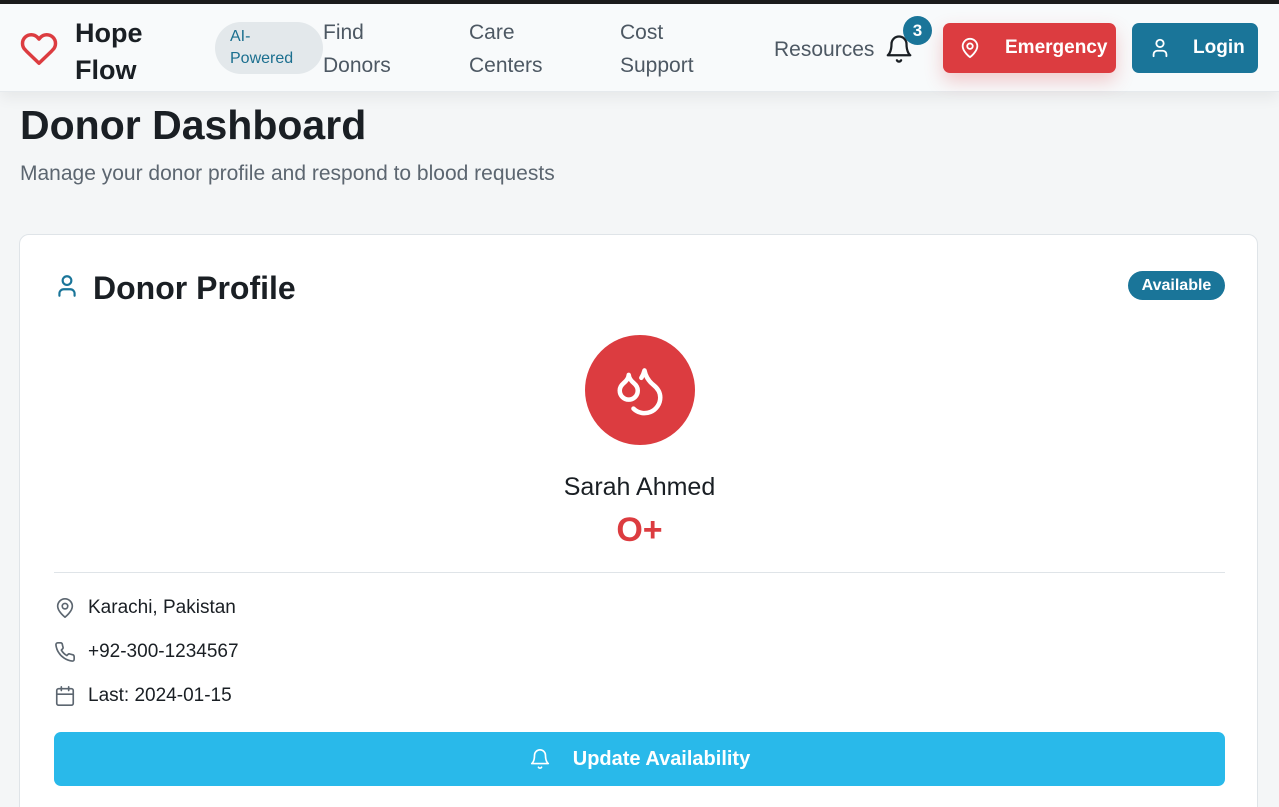 The image size is (1279, 807). I want to click on brand-line-2: Flow, so click(106, 70).